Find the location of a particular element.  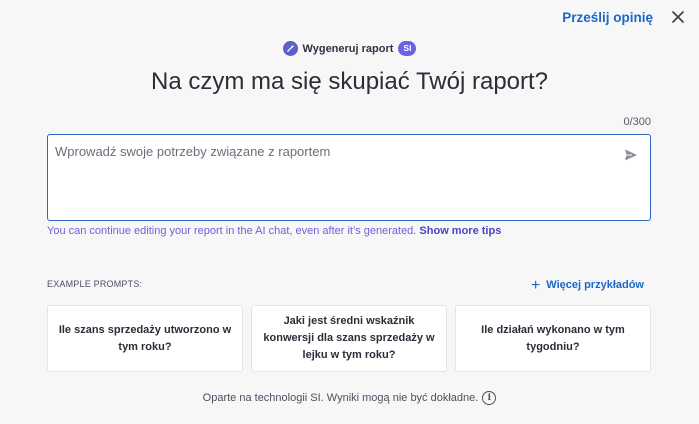

magic-wand-icon is located at coordinates (290, 48).